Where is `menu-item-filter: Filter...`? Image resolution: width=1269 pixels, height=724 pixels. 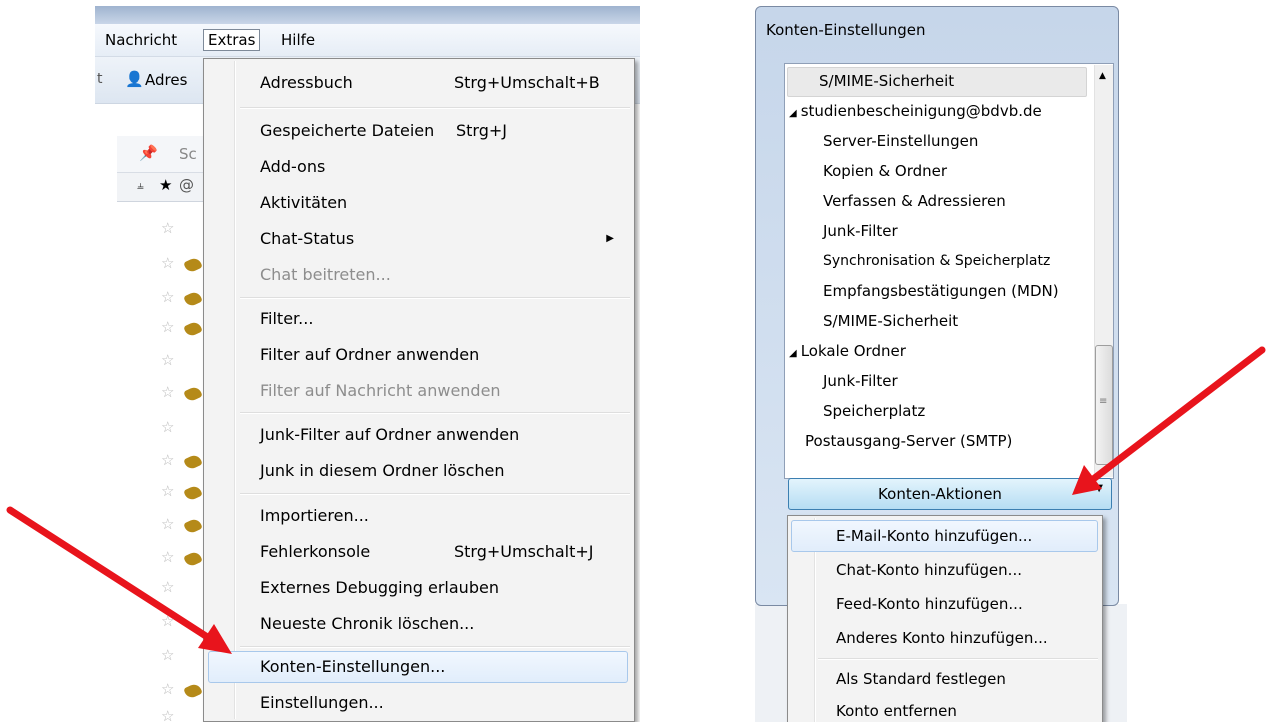
menu-item-filter: Filter... is located at coordinates (442, 319).